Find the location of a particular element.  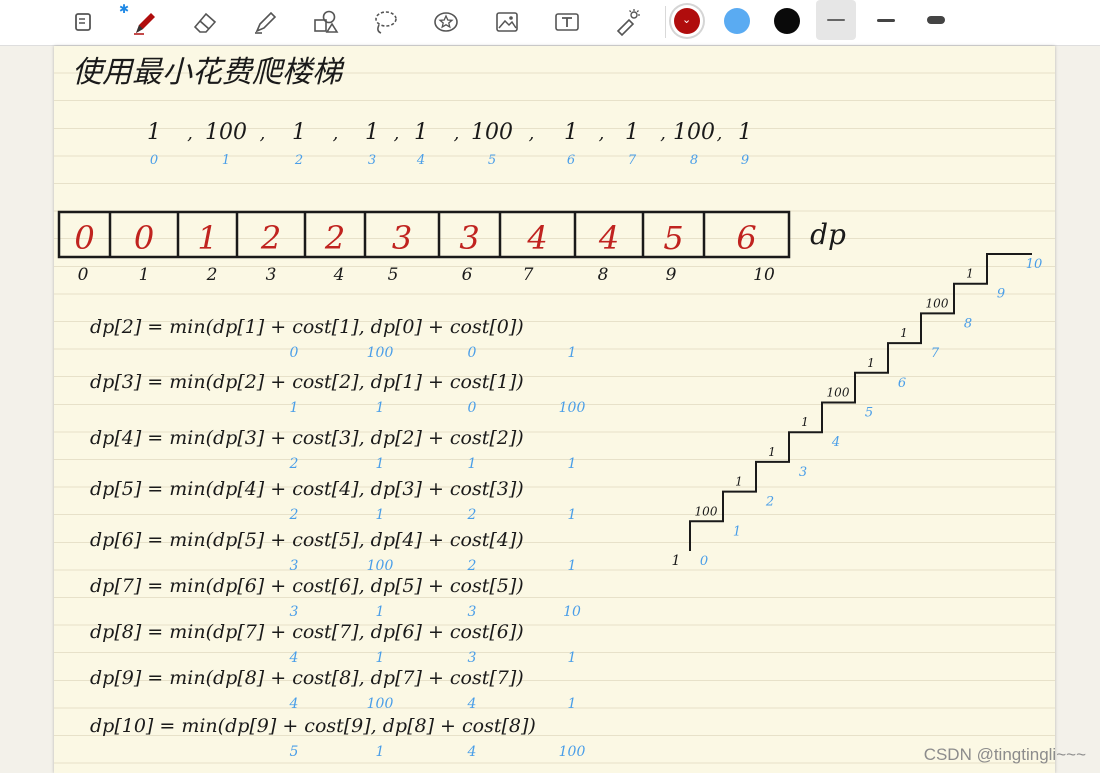

cost-index: 6 is located at coordinates (571, 160).